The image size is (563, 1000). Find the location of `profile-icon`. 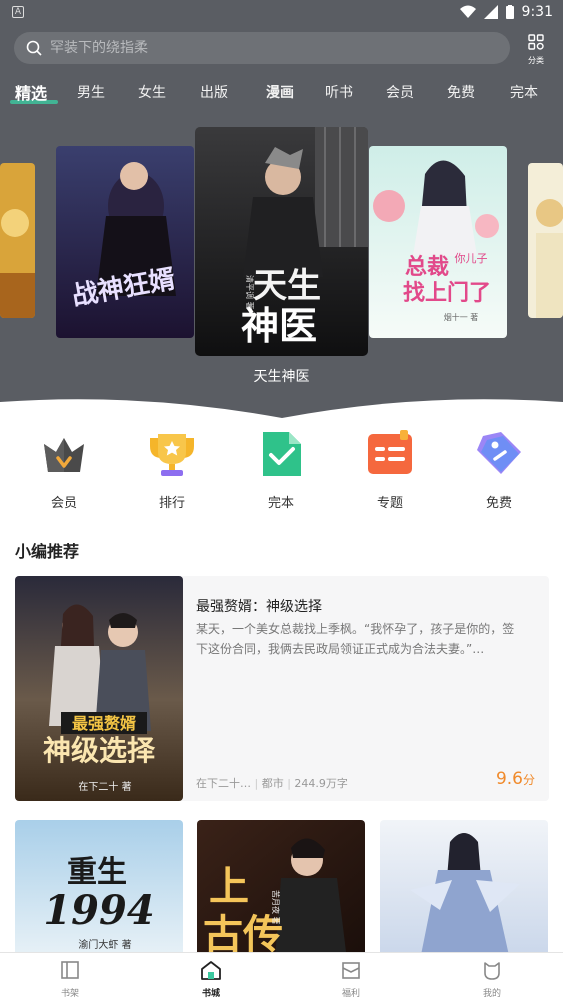

profile-icon is located at coordinates (492, 971).